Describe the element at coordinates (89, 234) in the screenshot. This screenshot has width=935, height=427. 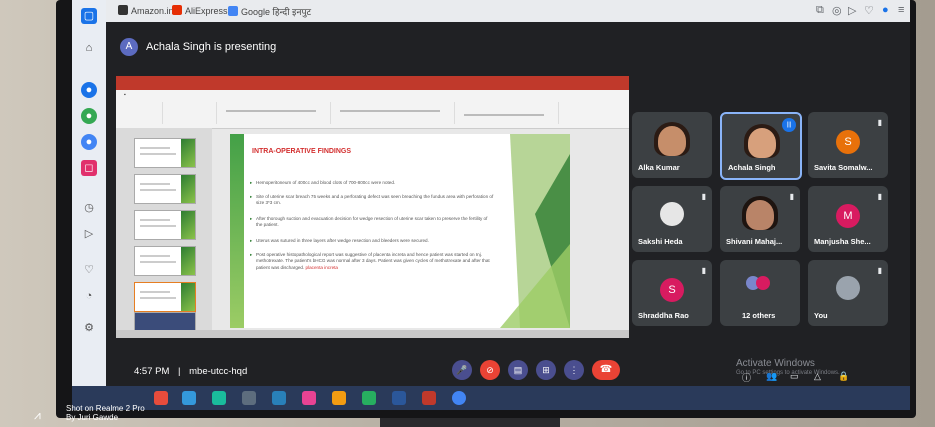
I see `send-icon: ▷` at that location.